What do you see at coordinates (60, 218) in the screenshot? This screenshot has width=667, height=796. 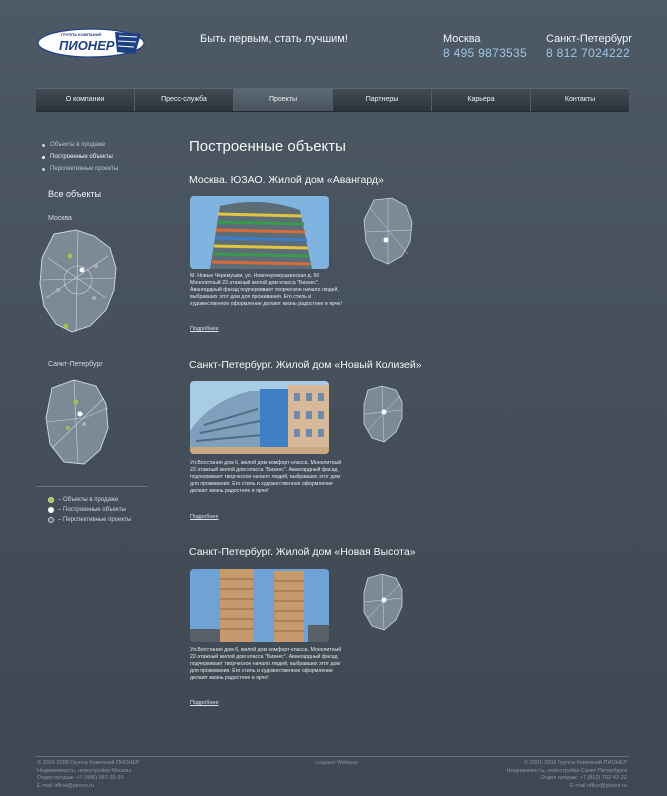 I see `moscow-map-label: Москва` at bounding box center [60, 218].